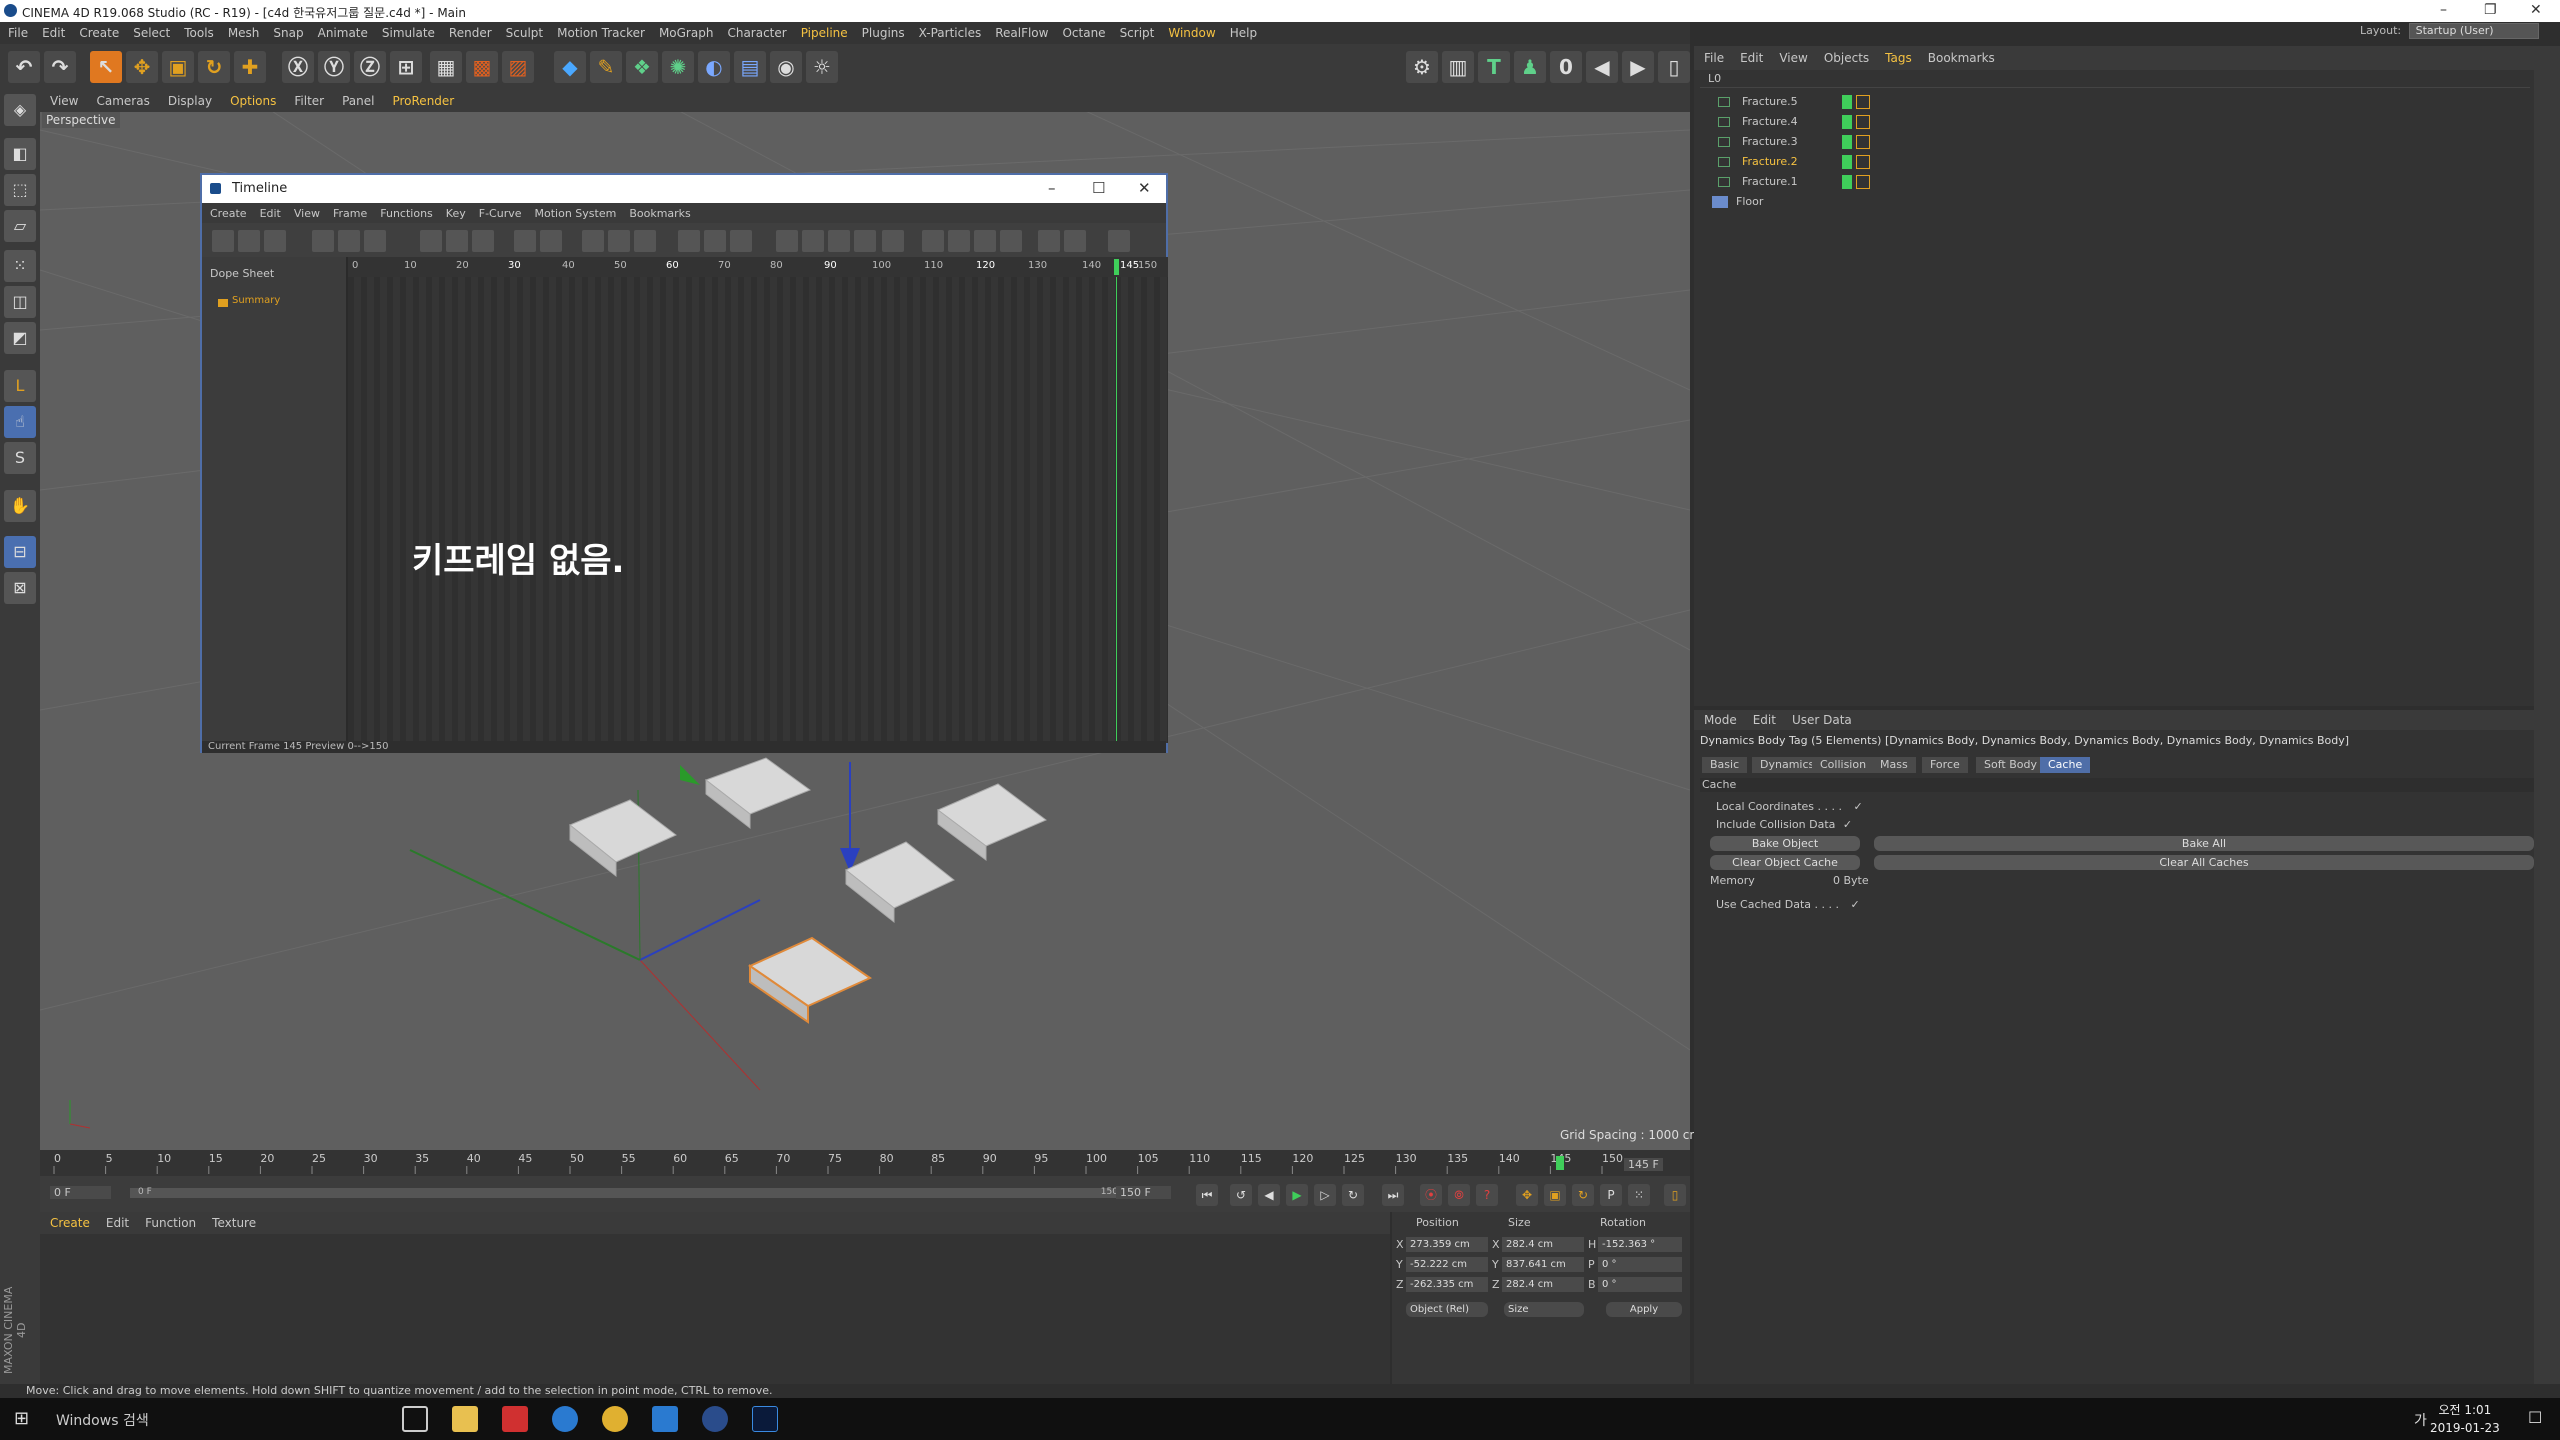 This screenshot has height=1440, width=2560. What do you see at coordinates (357, 99) in the screenshot?
I see `vp-menu-panel: Panel` at bounding box center [357, 99].